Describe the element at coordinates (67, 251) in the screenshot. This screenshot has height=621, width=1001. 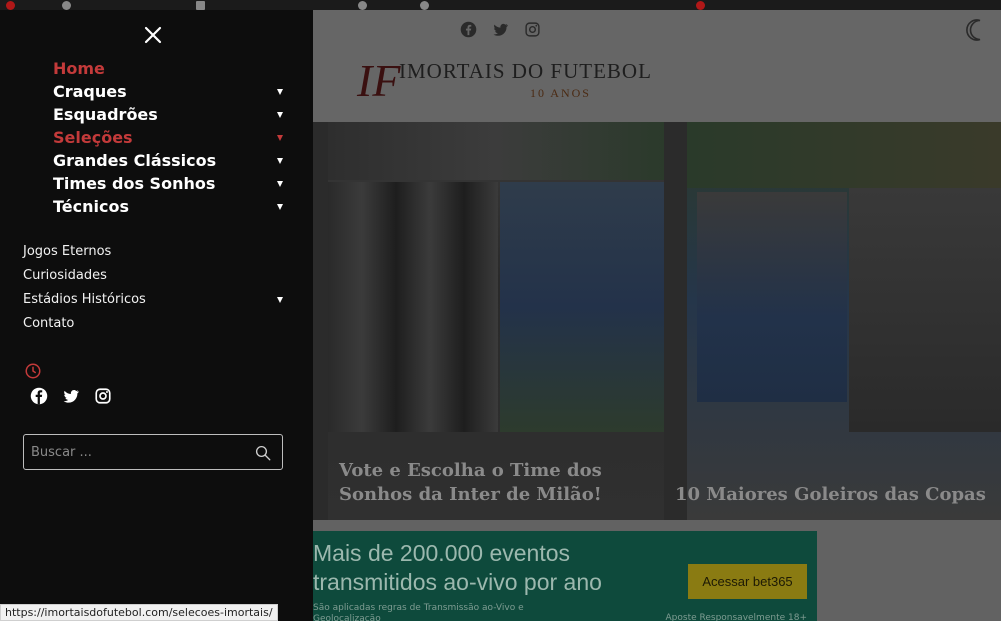
I see `menu-item-label: Jogos Eternos` at that location.